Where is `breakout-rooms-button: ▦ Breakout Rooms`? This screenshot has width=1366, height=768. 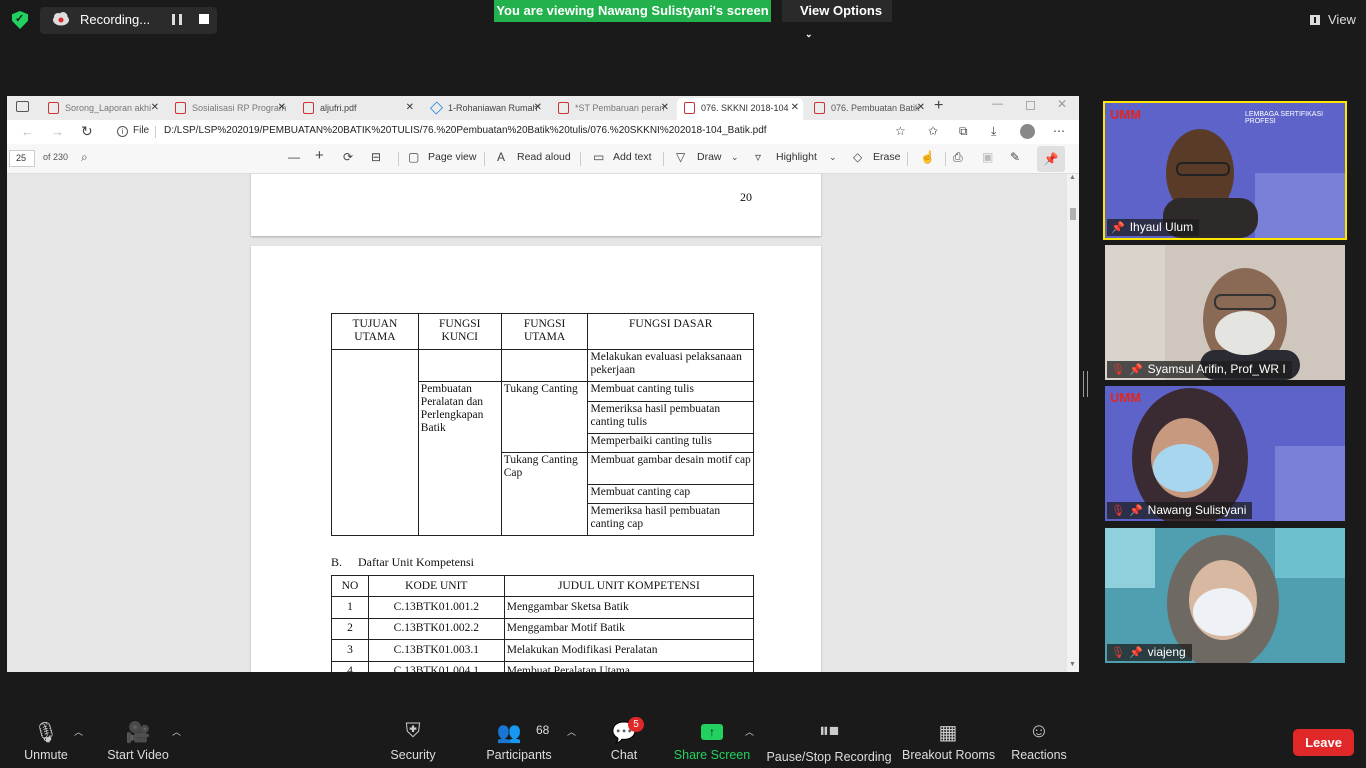 breakout-rooms-button: ▦ Breakout Rooms is located at coordinates (949, 737).